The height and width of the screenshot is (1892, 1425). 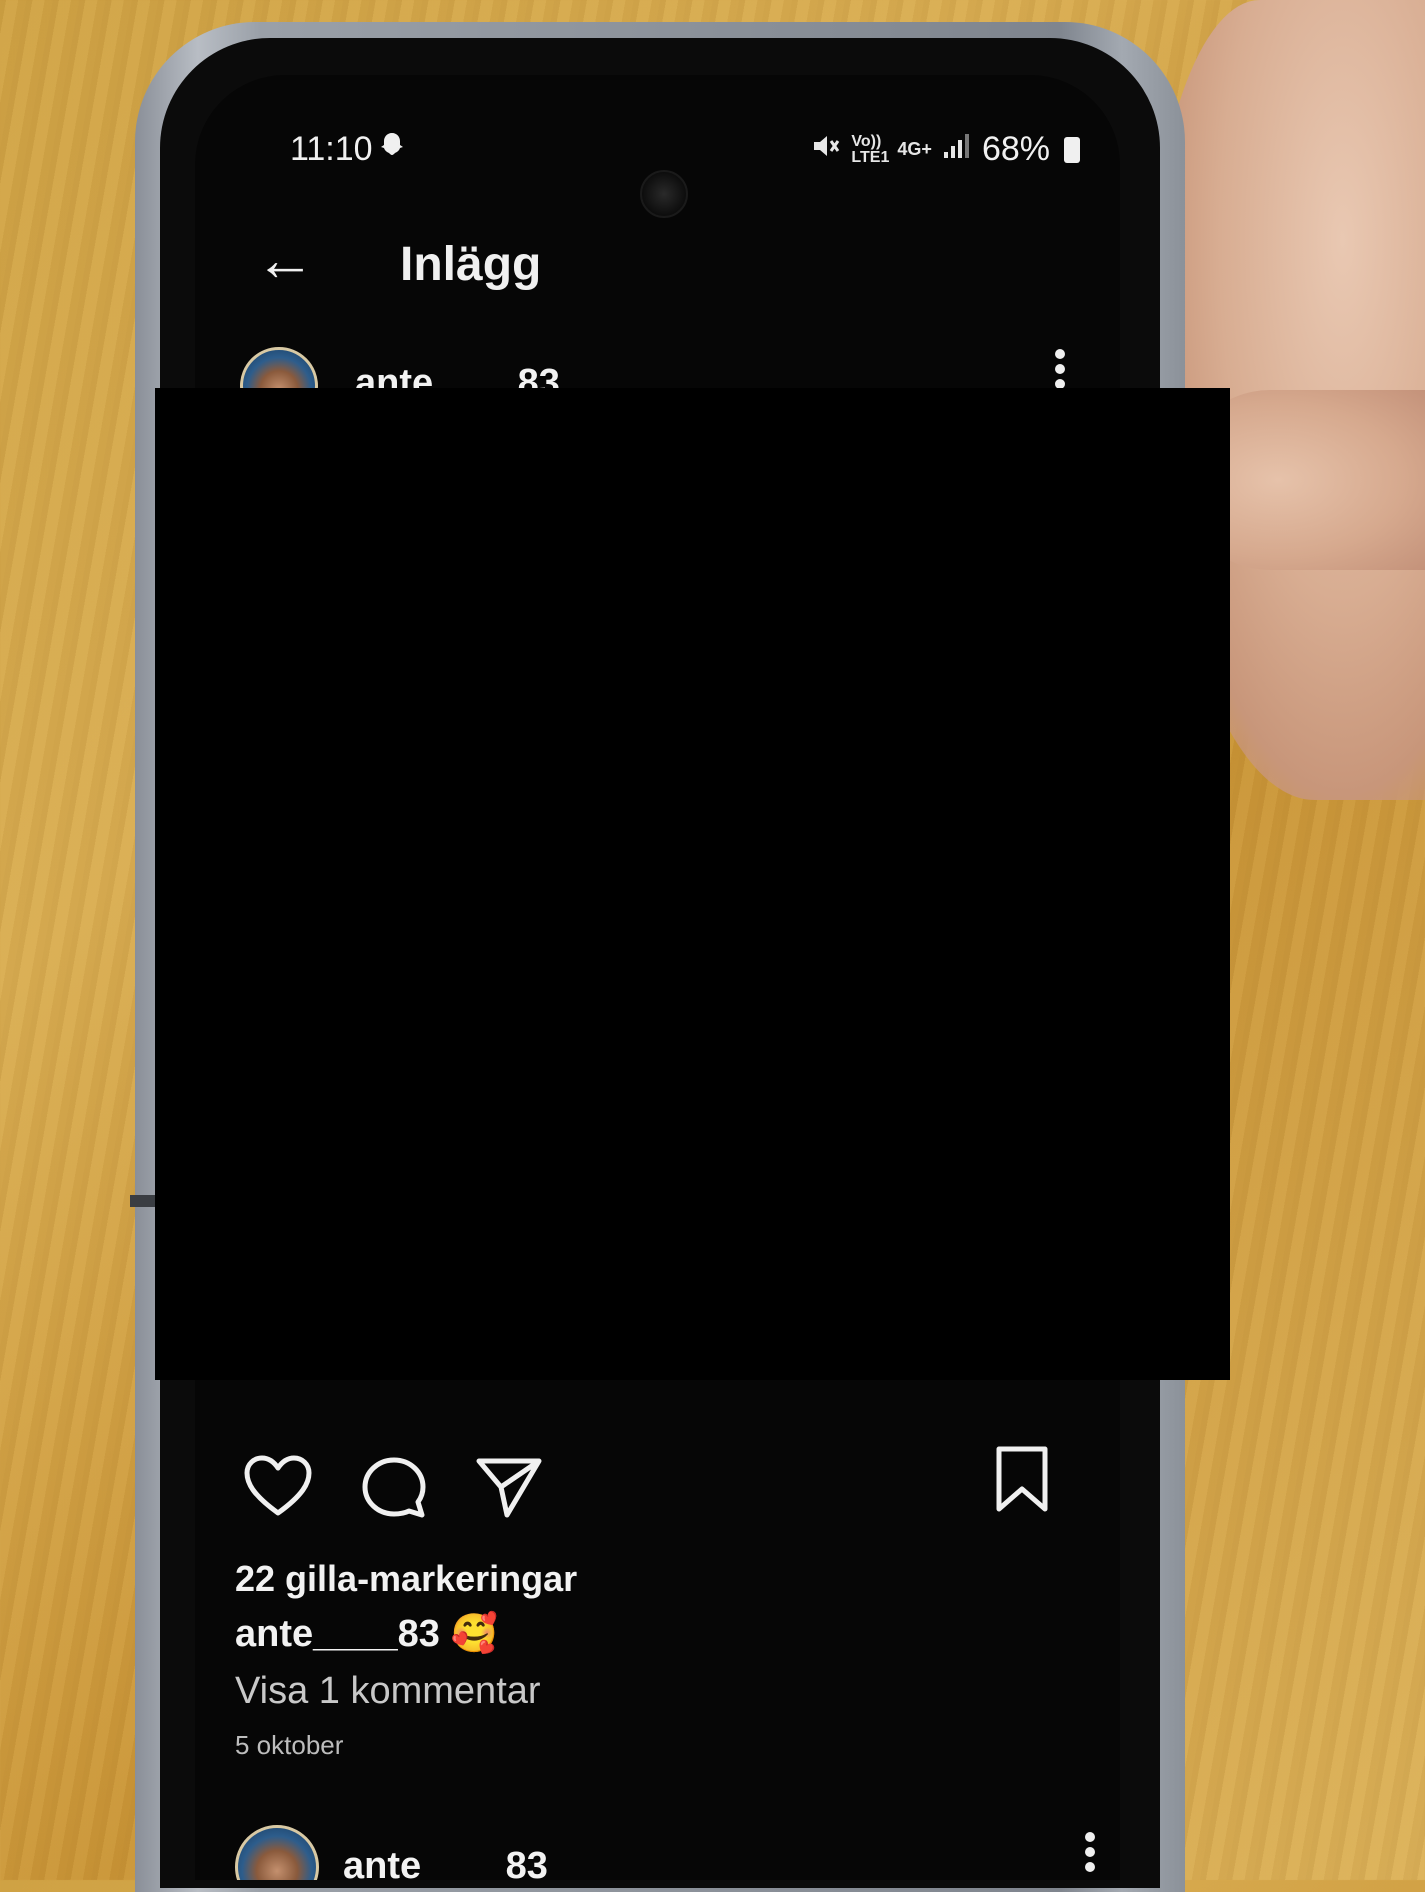 What do you see at coordinates (826, 149) in the screenshot?
I see `mute-icon` at bounding box center [826, 149].